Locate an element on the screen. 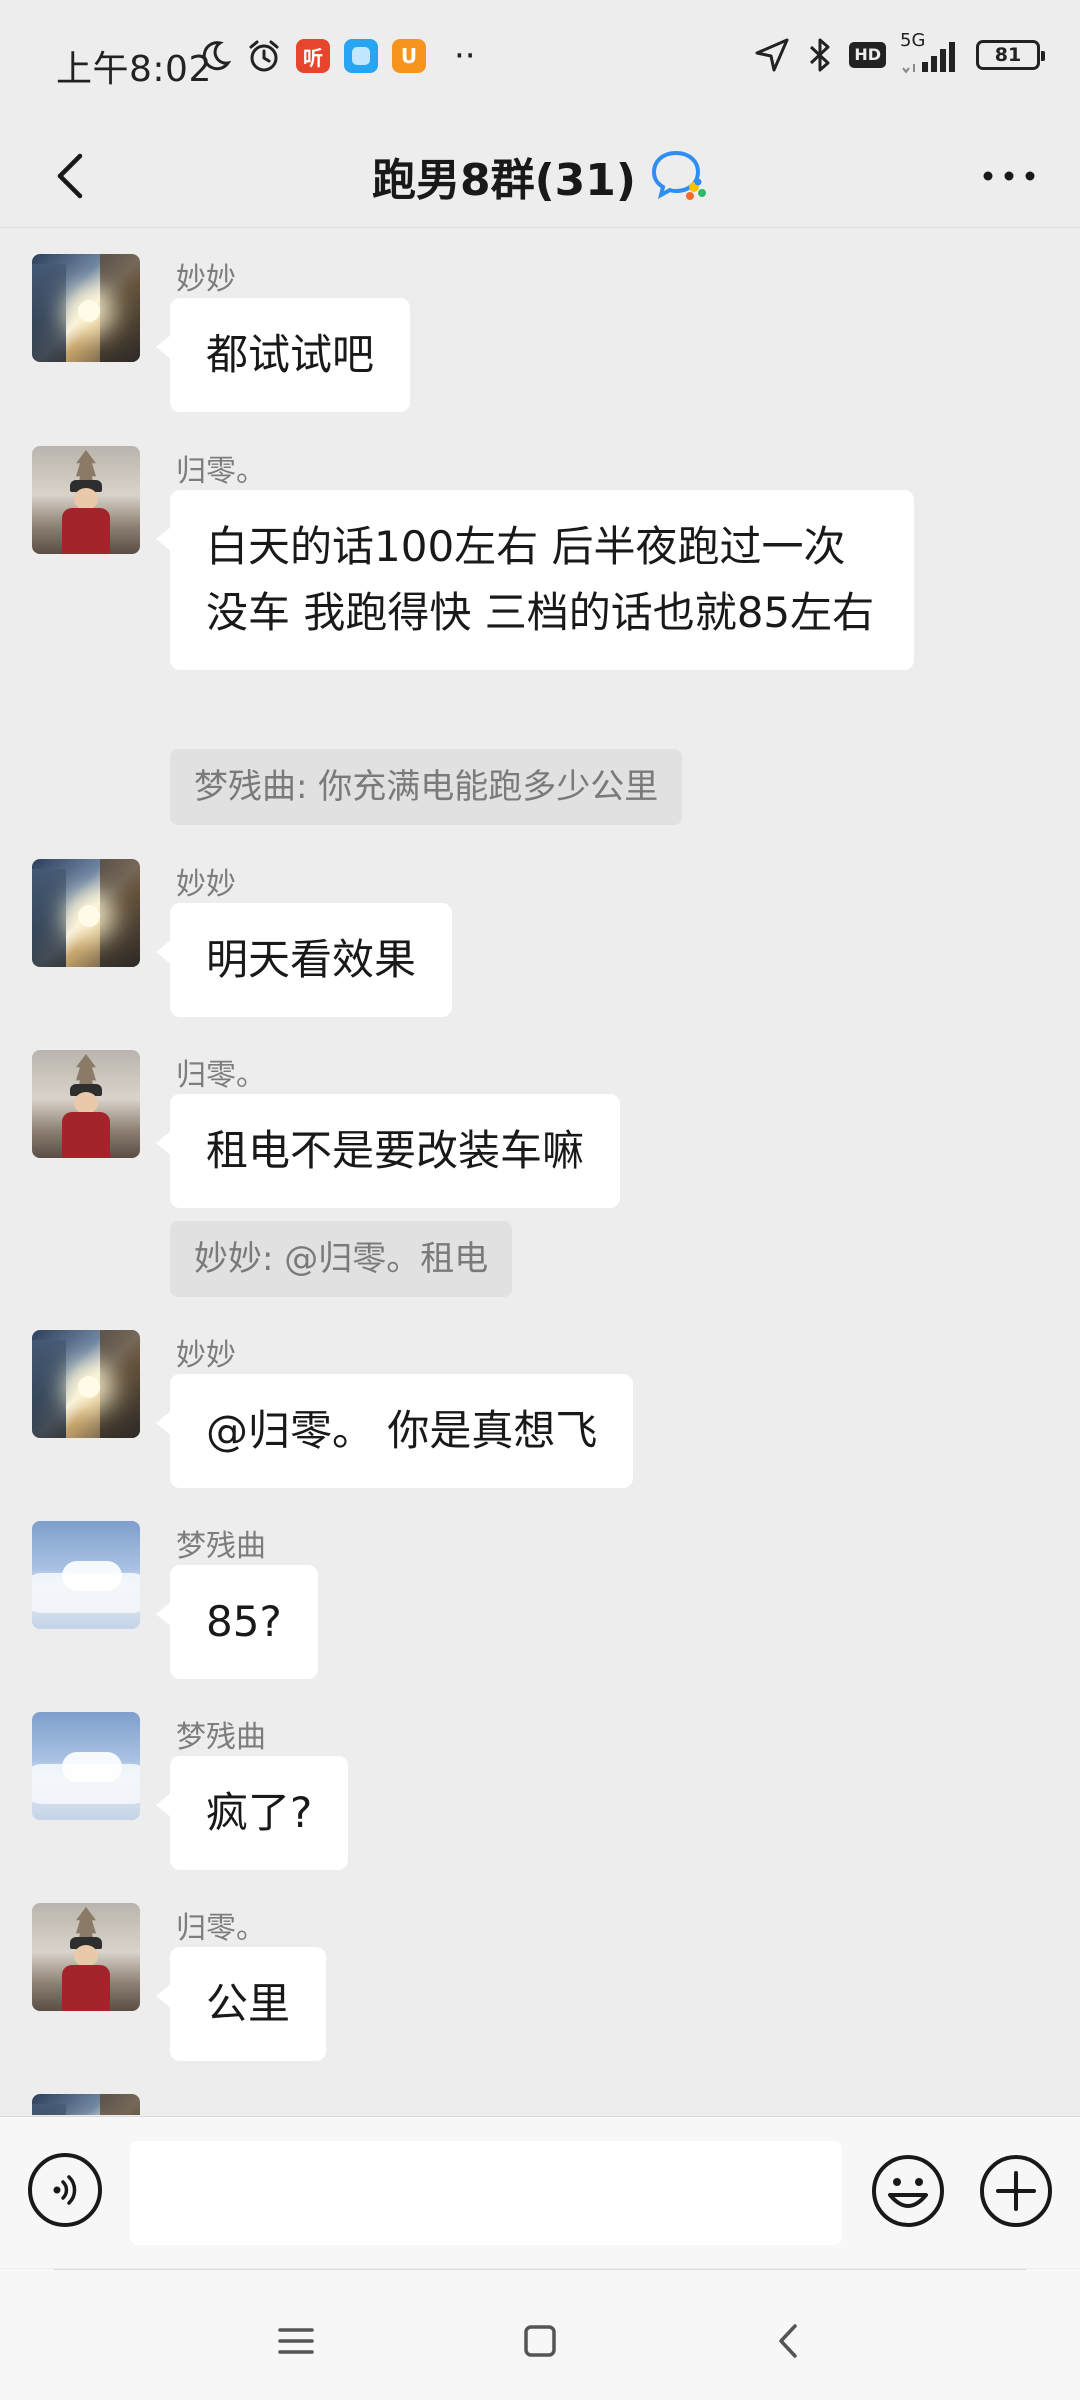 The image size is (1080, 2400). message-bubble: 85? is located at coordinates (237, 1622).